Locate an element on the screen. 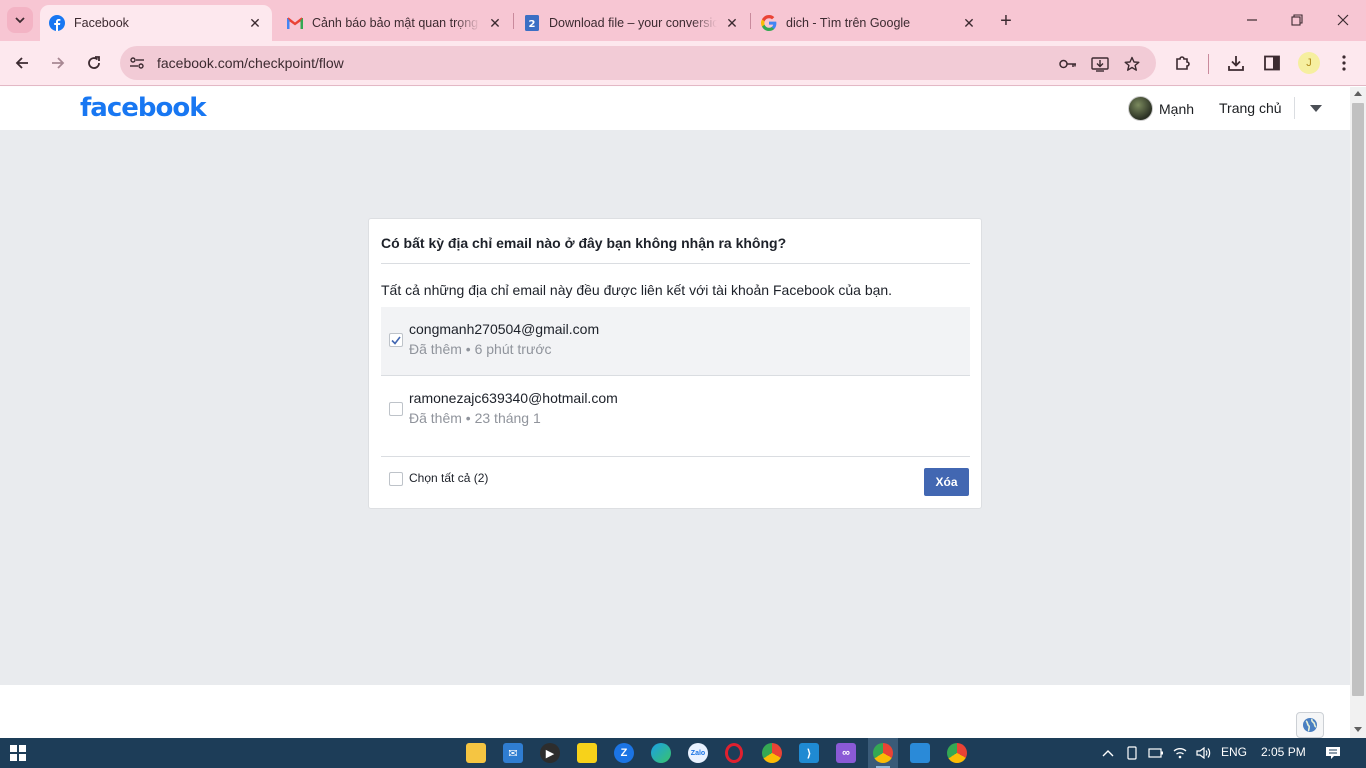 Image resolution: width=1366 pixels, height=768 pixels. photos-icon is located at coordinates (920, 753).